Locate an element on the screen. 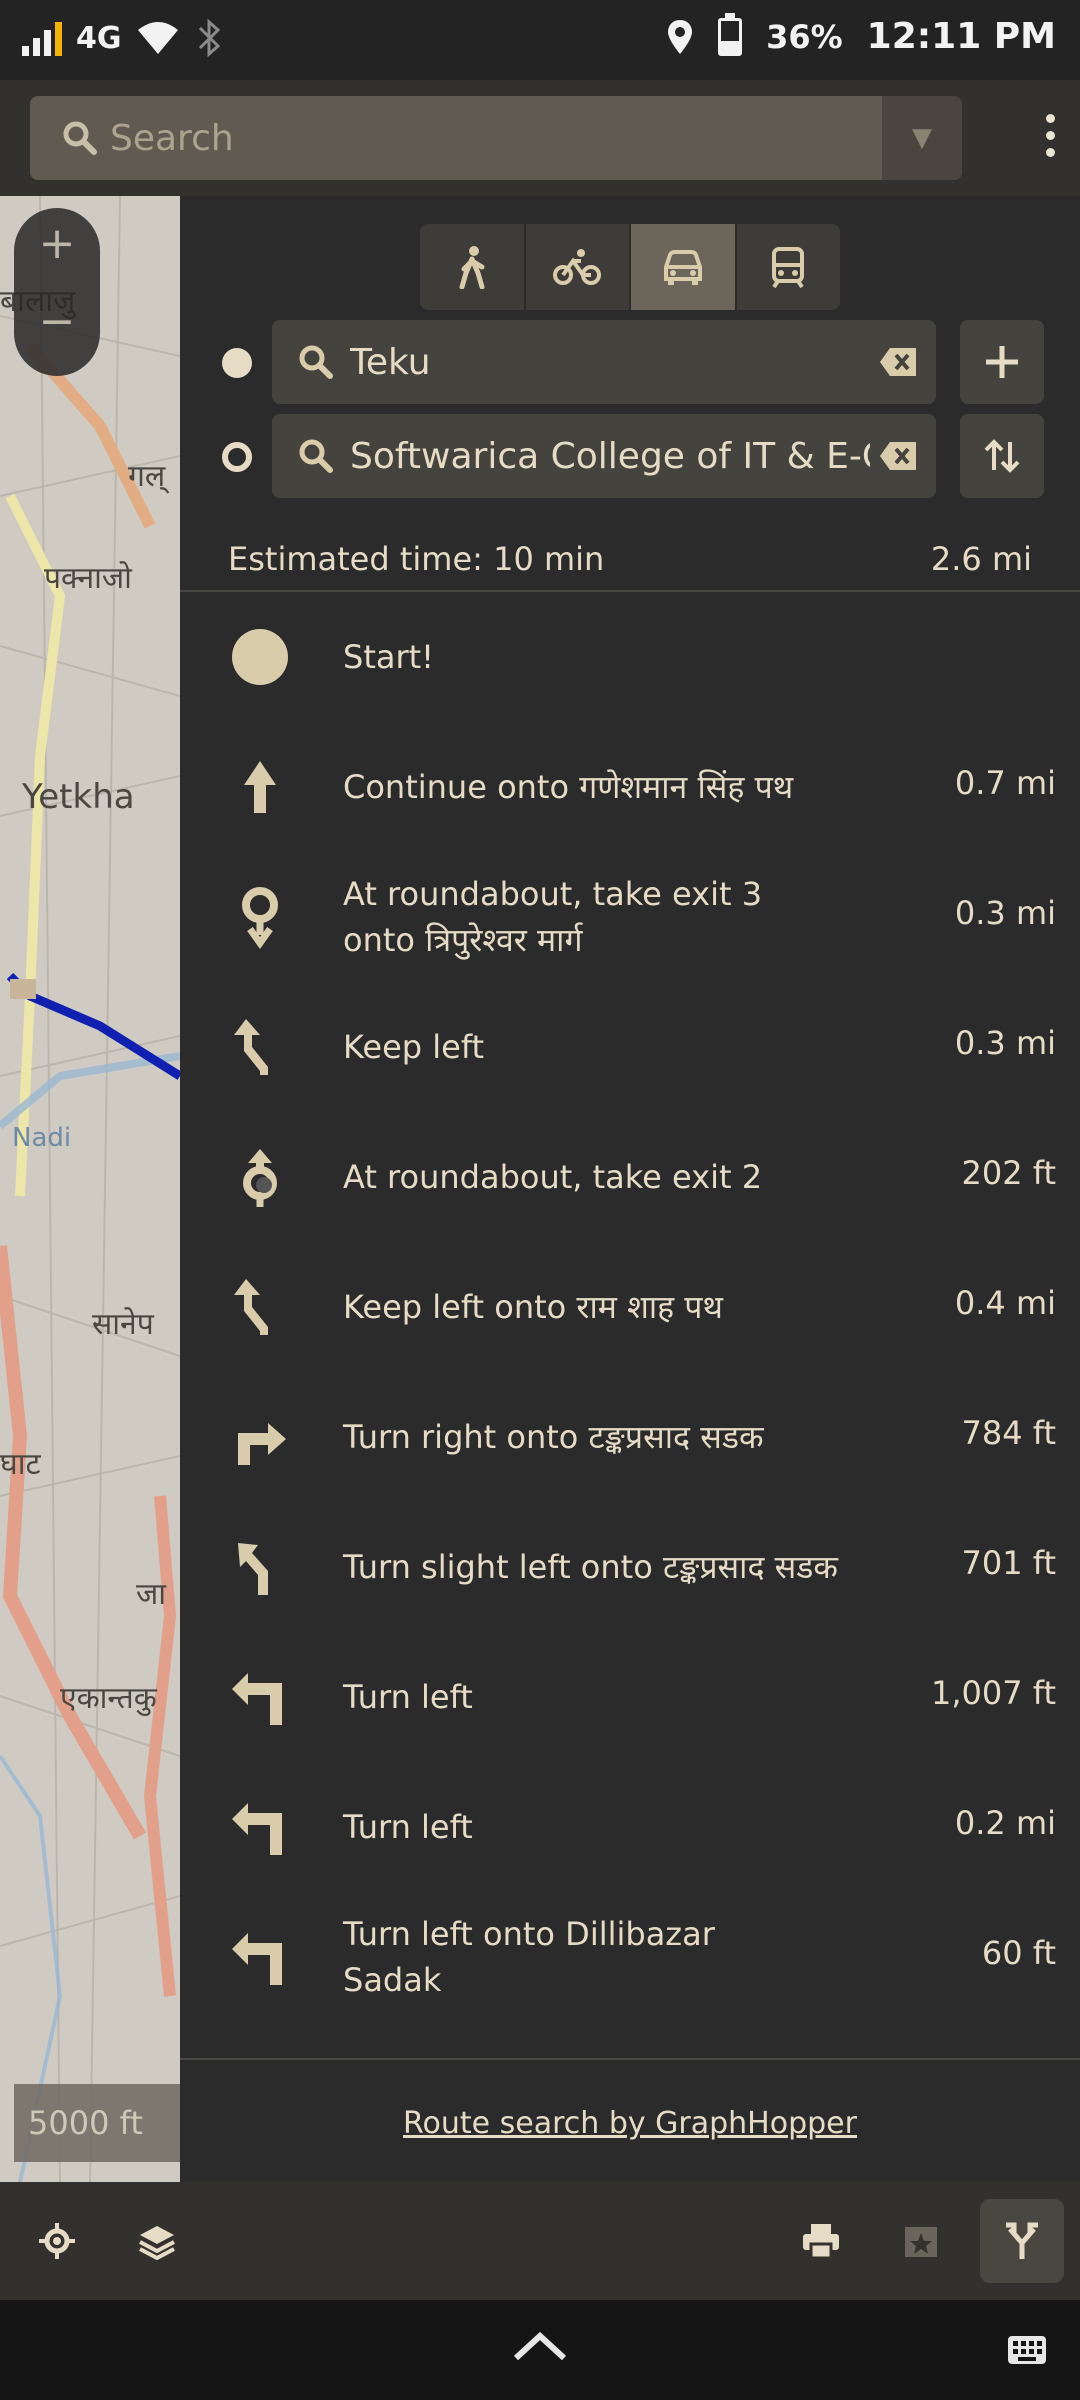 The image size is (1080, 2400). total-distance: 2.6 mi is located at coordinates (981, 559).